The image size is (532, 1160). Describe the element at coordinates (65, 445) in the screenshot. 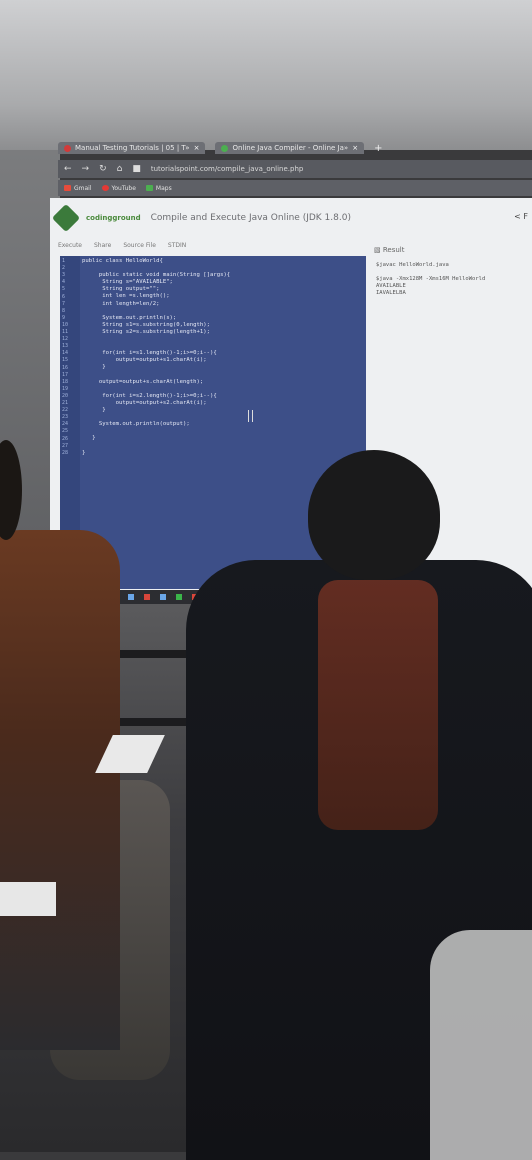

I see `line-number: 27` at that location.